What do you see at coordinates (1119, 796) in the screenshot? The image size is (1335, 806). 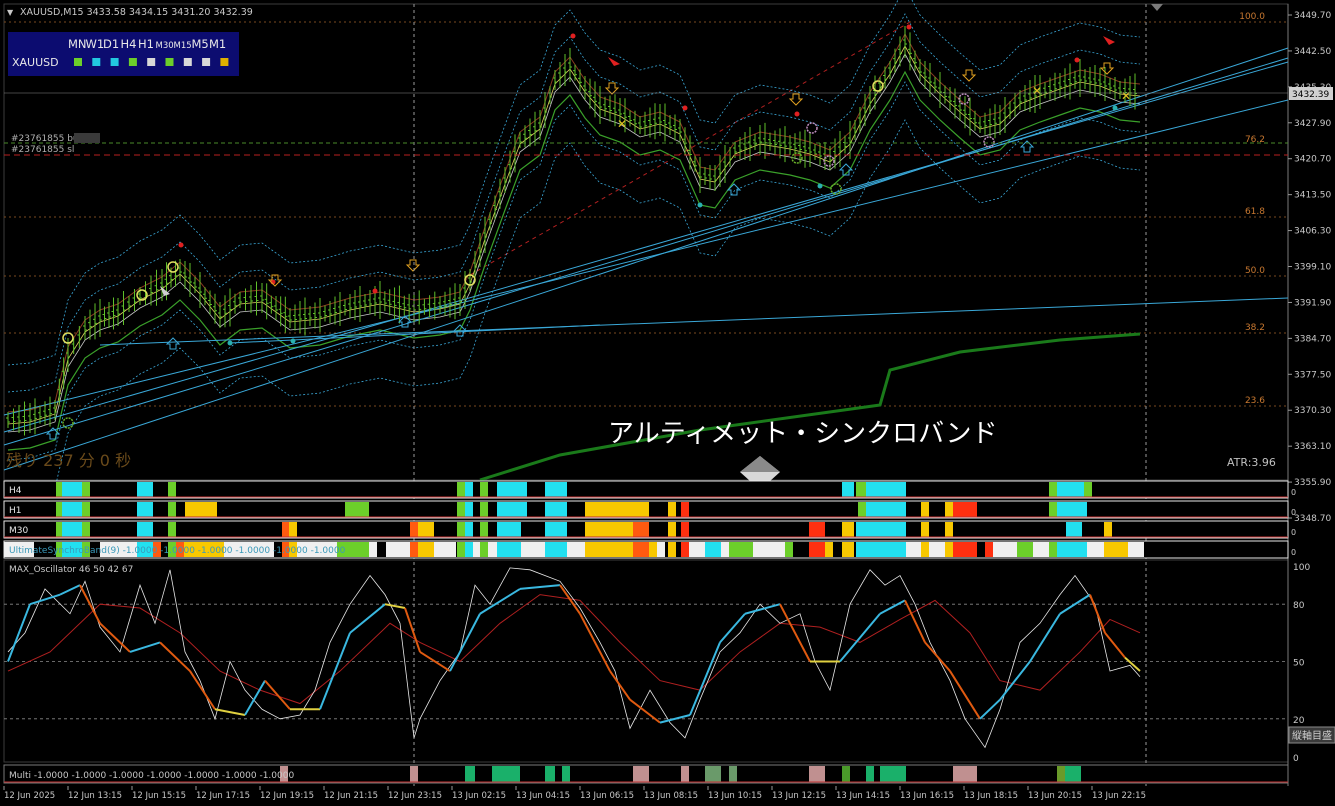 I see `time-label: 13 Jun 22:15` at bounding box center [1119, 796].